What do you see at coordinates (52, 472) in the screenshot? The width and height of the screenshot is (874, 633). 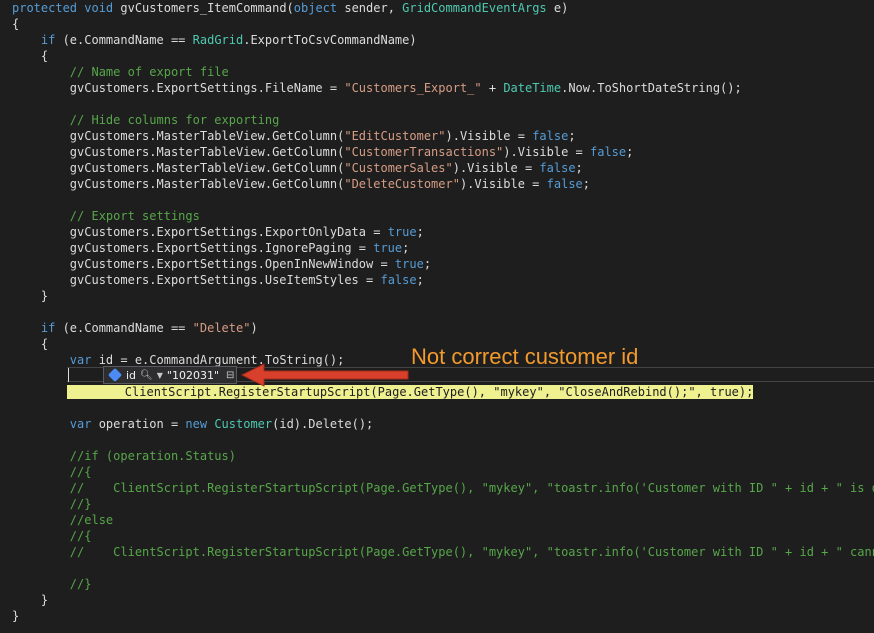 I see `code-line-24: //{` at bounding box center [52, 472].